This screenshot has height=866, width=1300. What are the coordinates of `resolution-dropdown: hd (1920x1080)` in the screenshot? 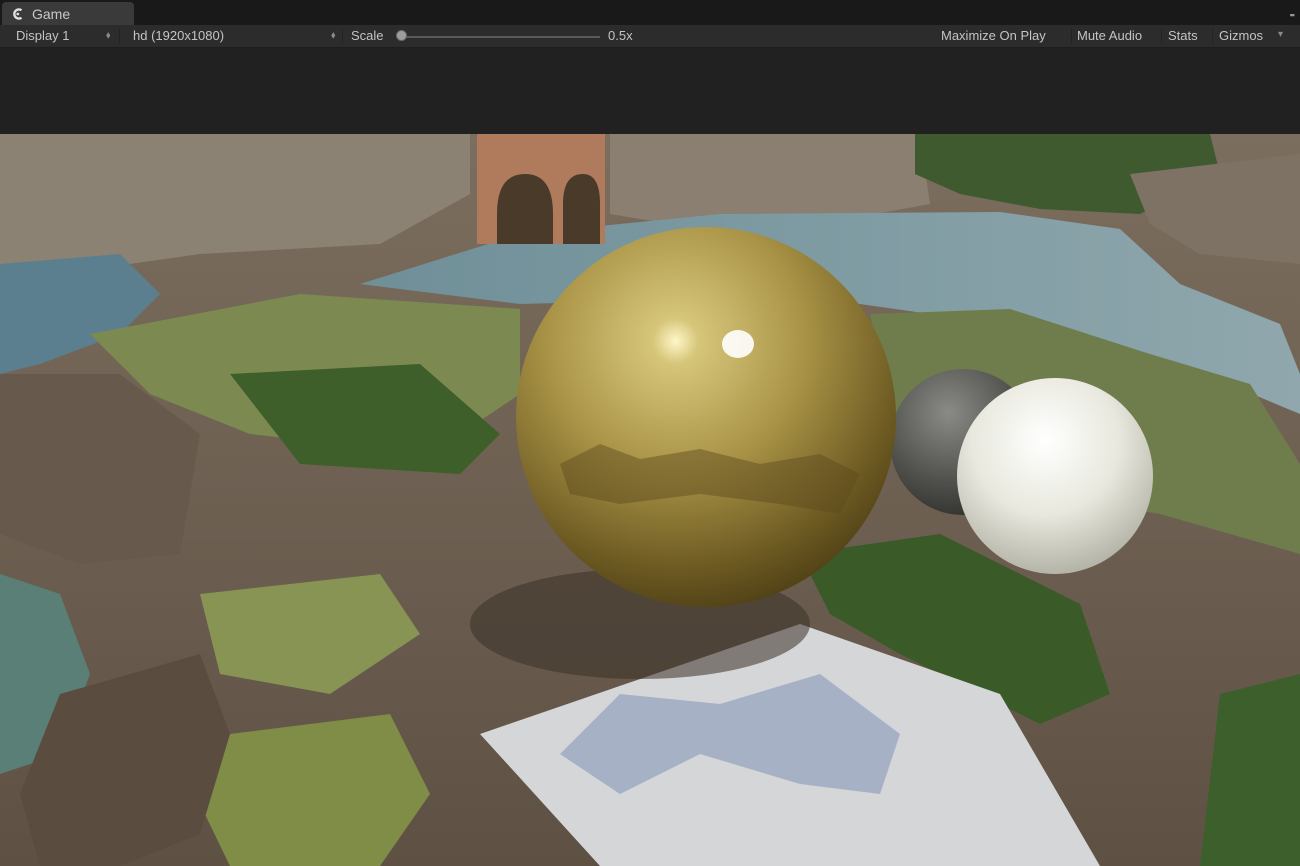 It's located at (178, 35).